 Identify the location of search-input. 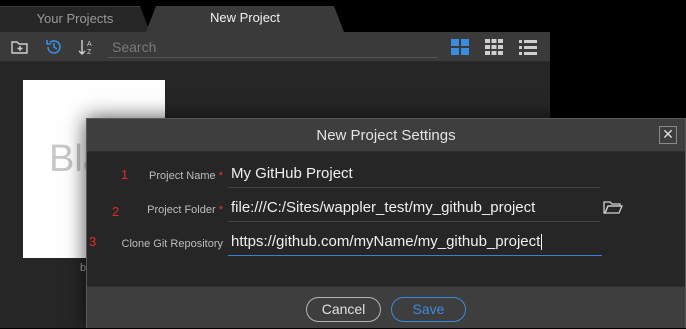
(273, 47).